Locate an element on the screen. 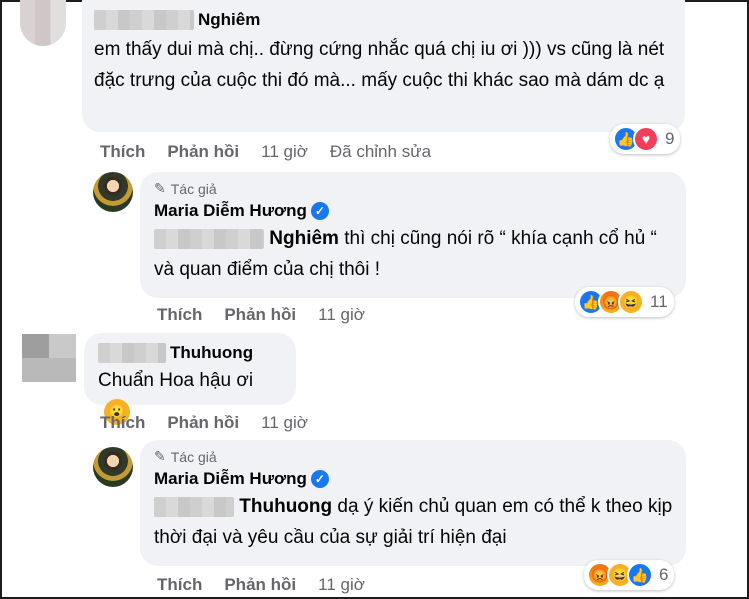 The width and height of the screenshot is (749, 599). comment-body: Chuẩn Hoa hậu ơi is located at coordinates (176, 380).